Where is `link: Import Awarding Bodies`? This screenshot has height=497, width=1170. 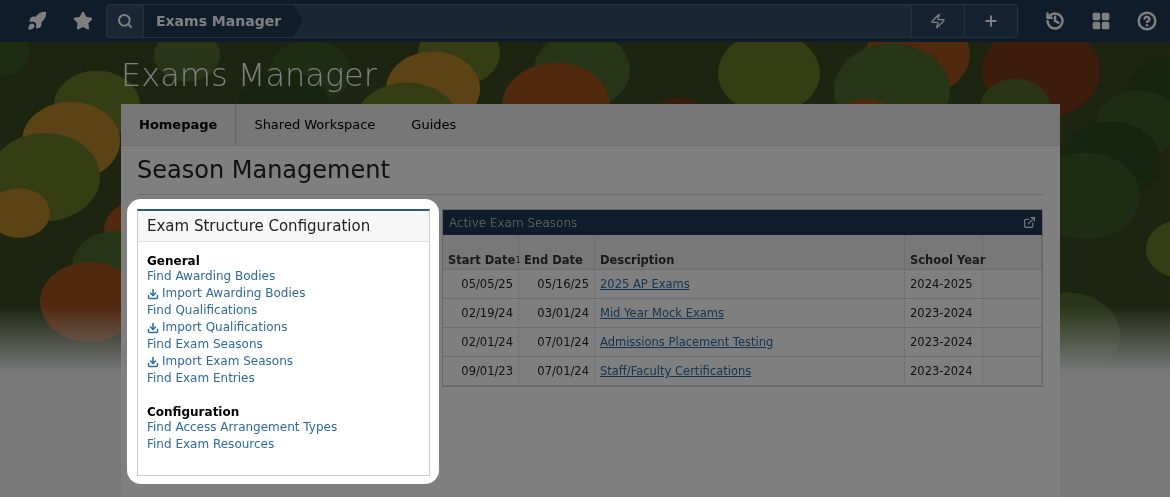 link: Import Awarding Bodies is located at coordinates (226, 293).